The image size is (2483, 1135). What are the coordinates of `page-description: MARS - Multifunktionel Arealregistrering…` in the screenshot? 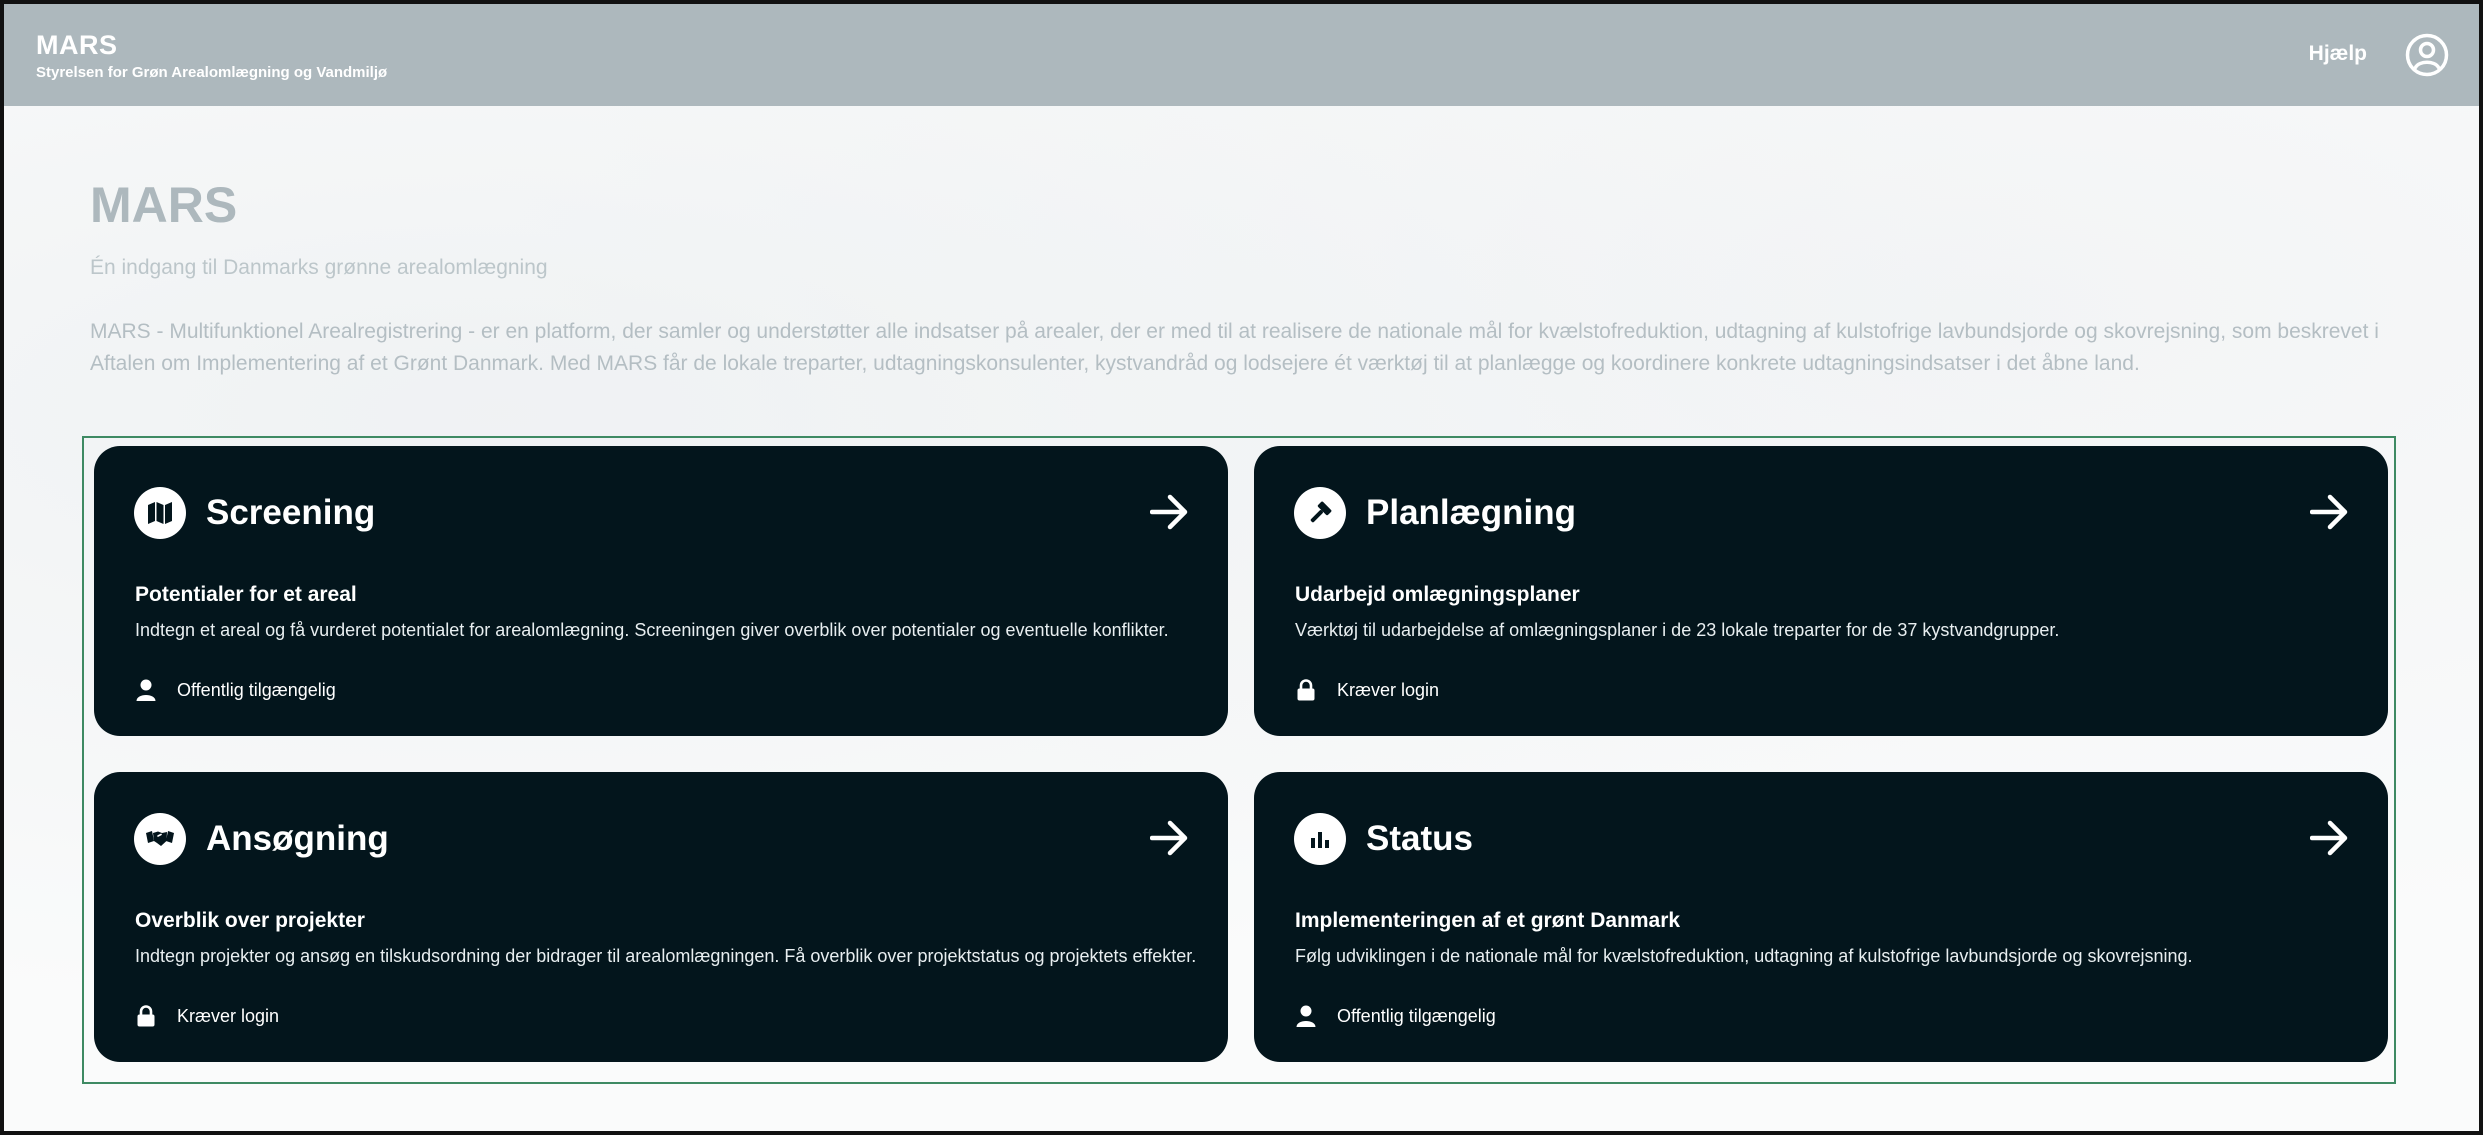 It's located at (1234, 347).